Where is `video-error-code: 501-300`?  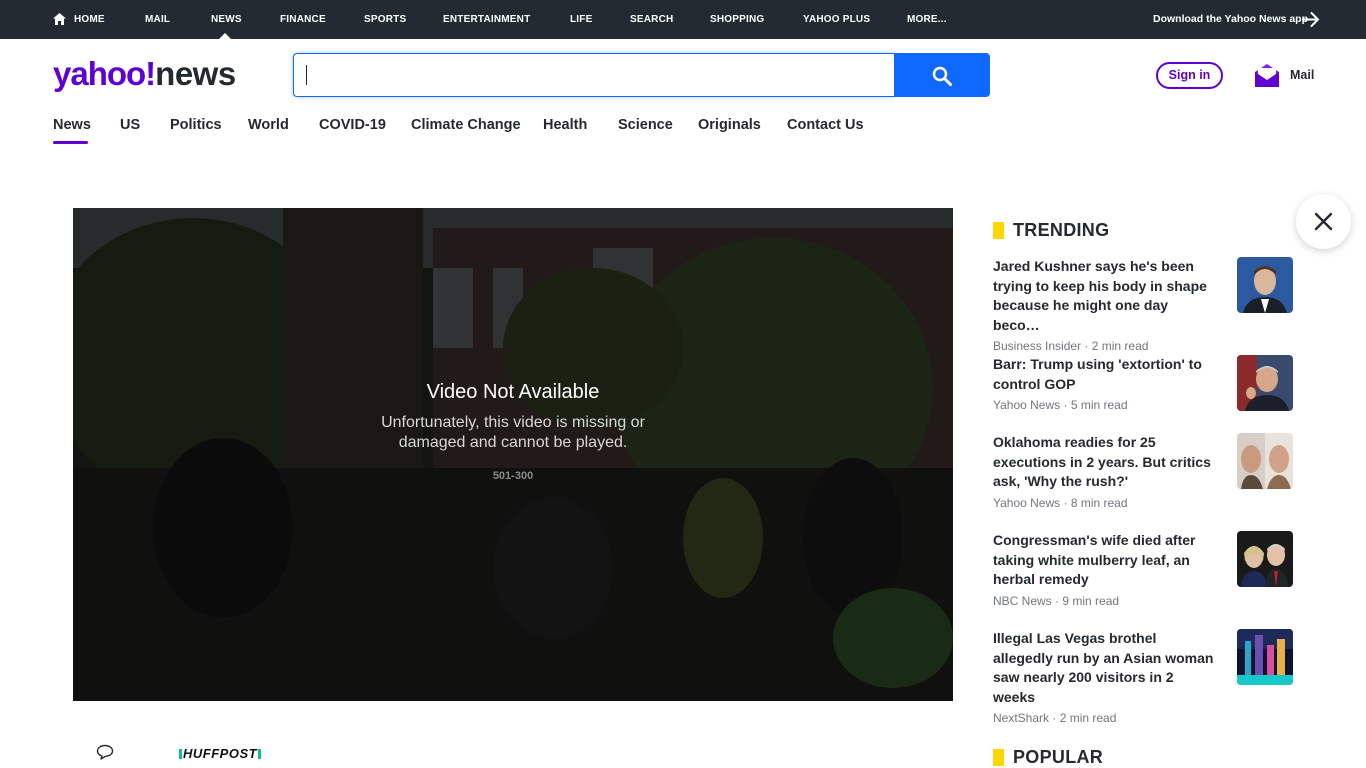 video-error-code: 501-300 is located at coordinates (513, 476).